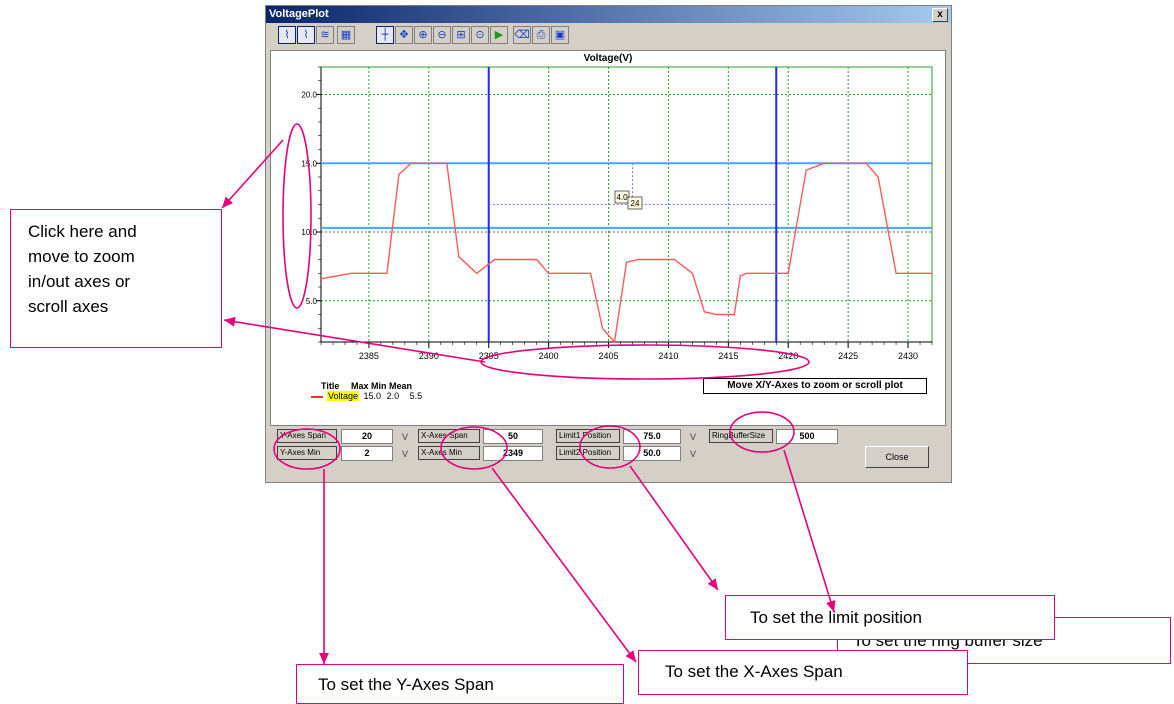 The width and height of the screenshot is (1174, 704). I want to click on x-axes-min-label: X-Axes Min, so click(449, 453).